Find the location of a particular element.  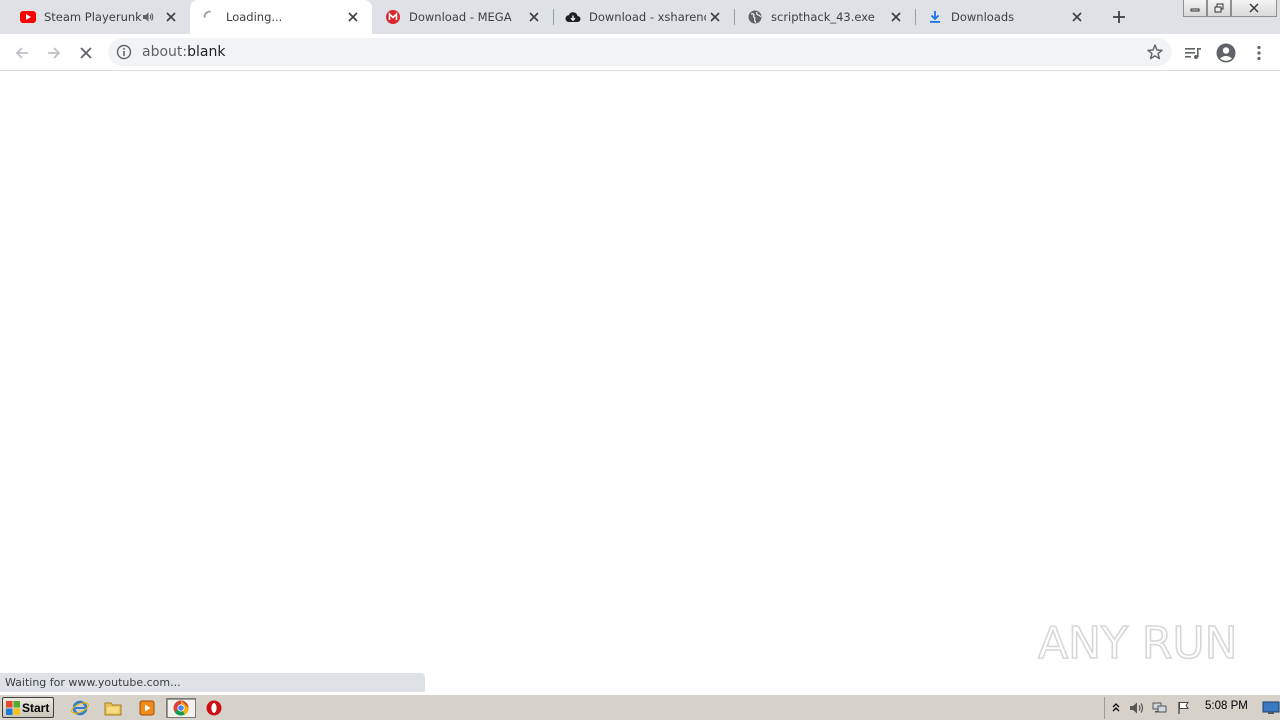

globe-icon is located at coordinates (755, 17).